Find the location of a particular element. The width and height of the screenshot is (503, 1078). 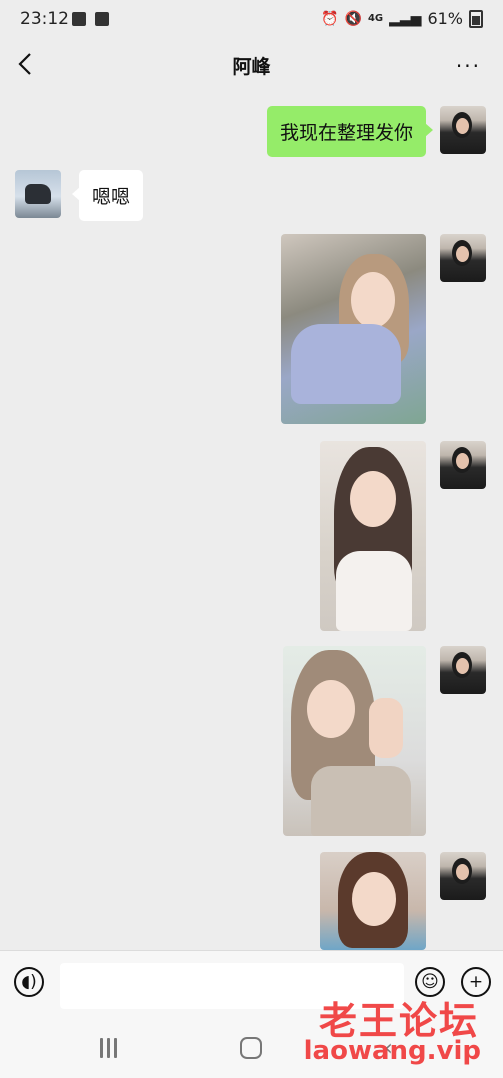

watermark-url: laowang.vip is located at coordinates (392, 1051).